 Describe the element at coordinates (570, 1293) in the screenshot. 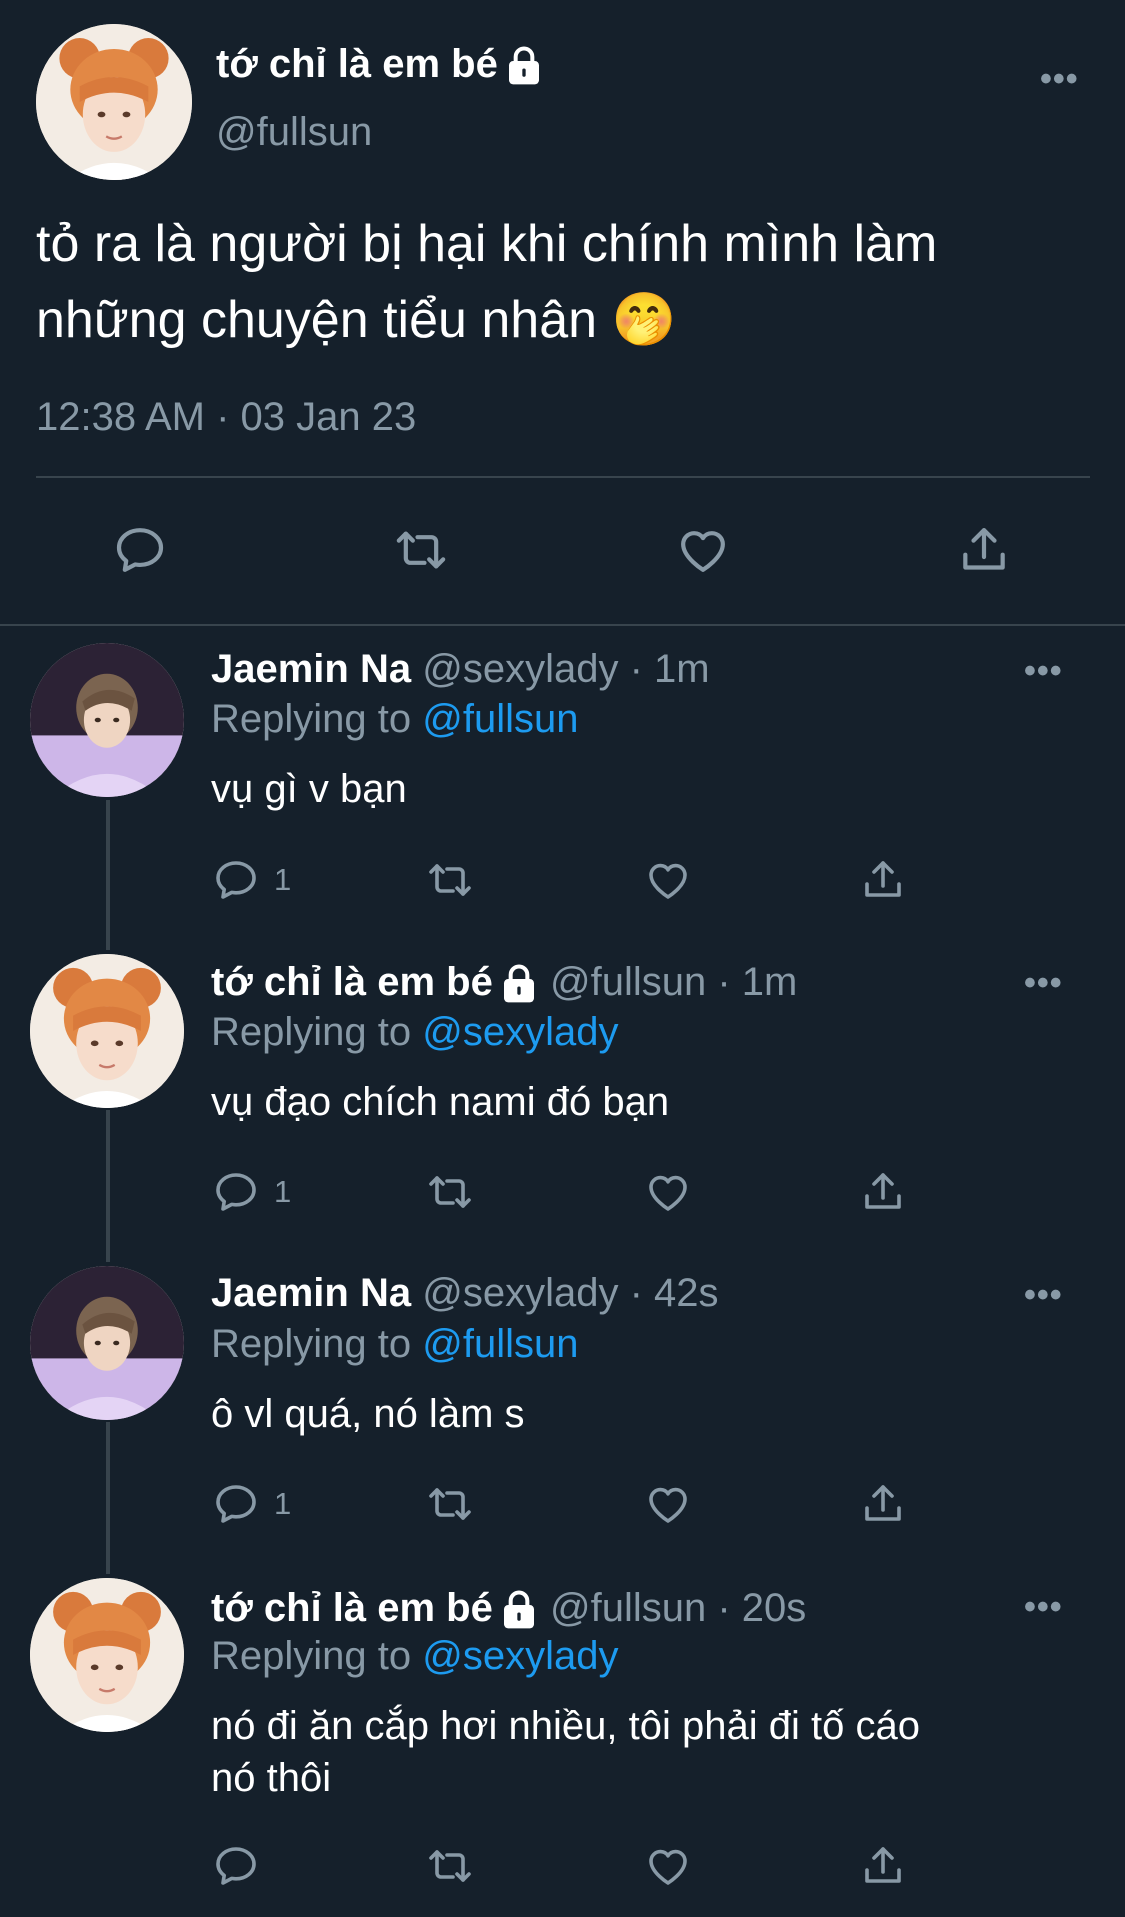

I see `handle-time: @sexylady · 42s` at that location.